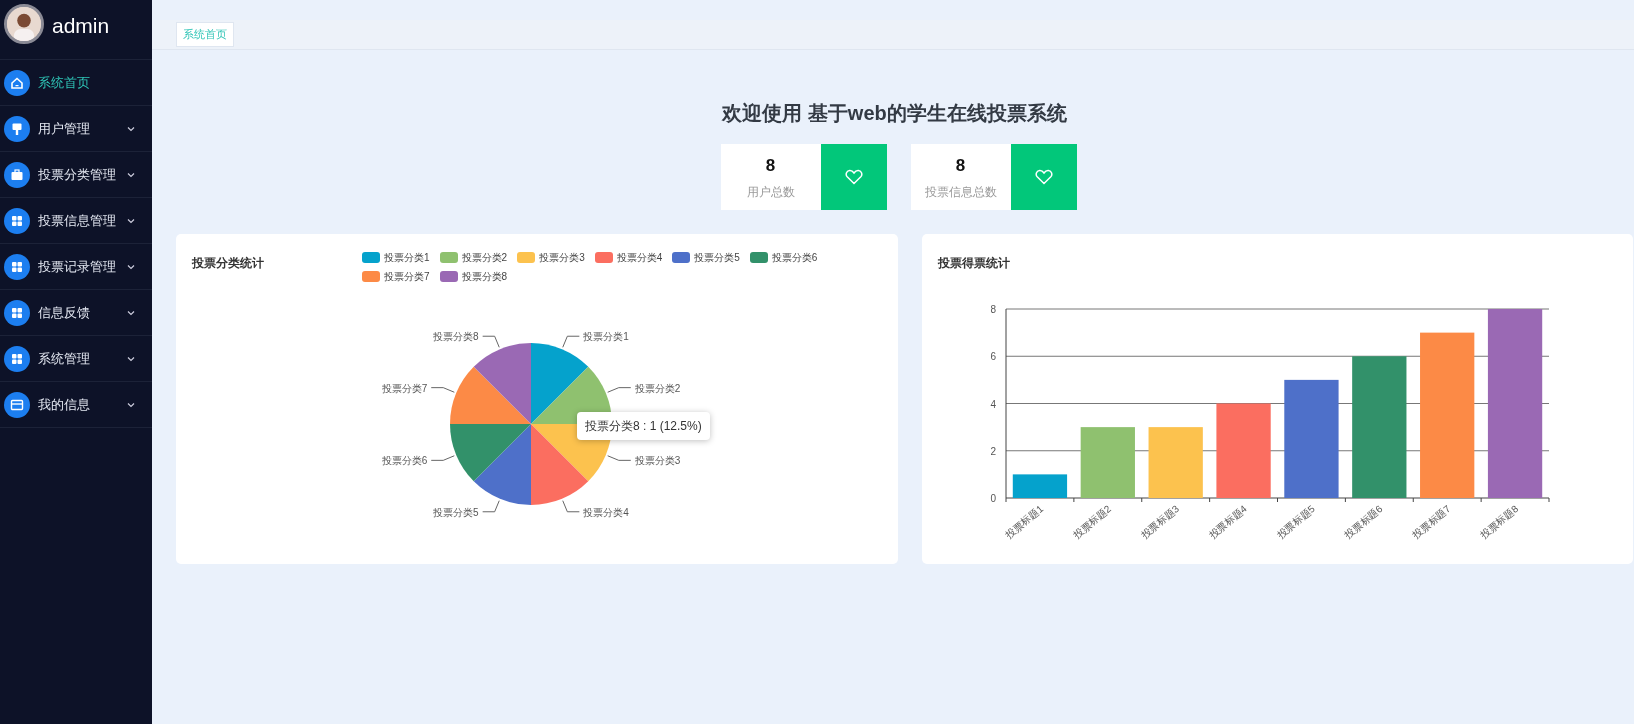 The width and height of the screenshot is (1634, 724). I want to click on stat-label: 用户总数, so click(770, 192).